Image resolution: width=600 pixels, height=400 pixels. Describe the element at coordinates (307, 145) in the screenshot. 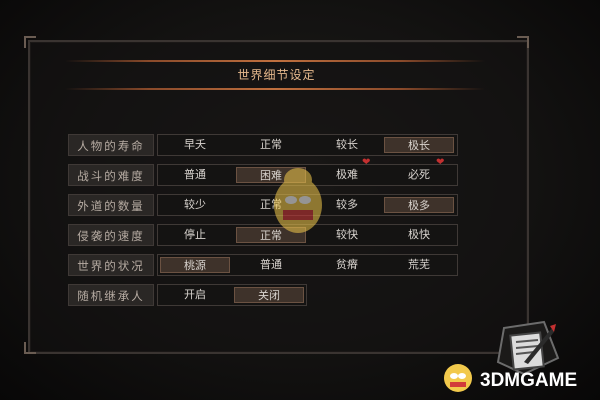

I see `option-group: 早夭 正常 较长 极长` at that location.